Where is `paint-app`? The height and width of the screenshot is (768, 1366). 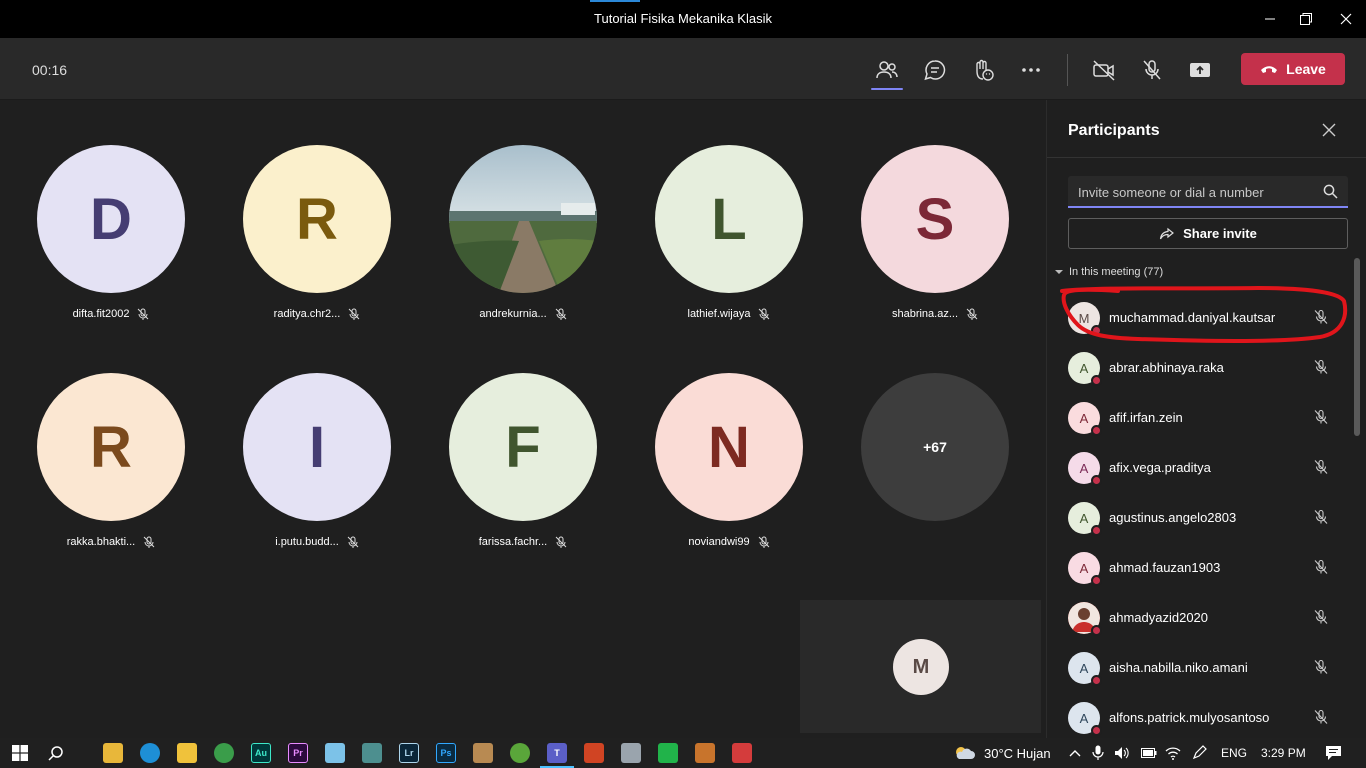
paint-app is located at coordinates (705, 753).